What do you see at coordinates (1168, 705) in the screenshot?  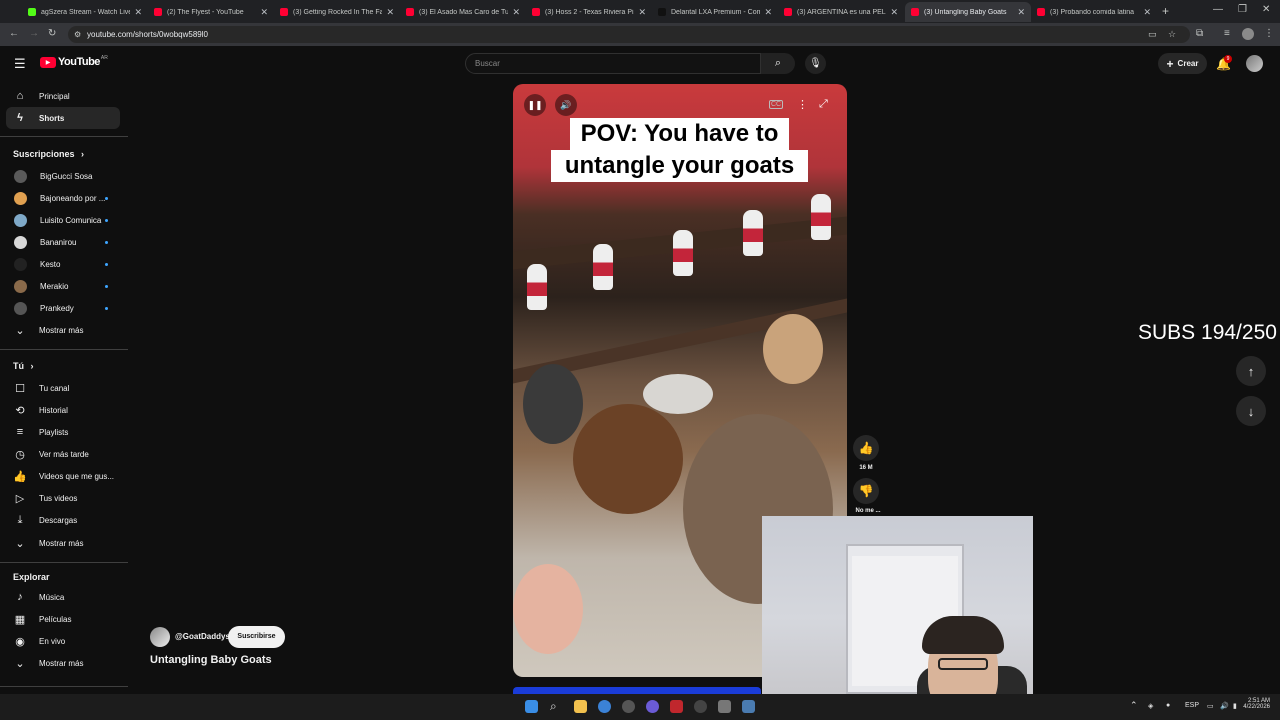 I see `tray-mic-icon: ●` at bounding box center [1168, 705].